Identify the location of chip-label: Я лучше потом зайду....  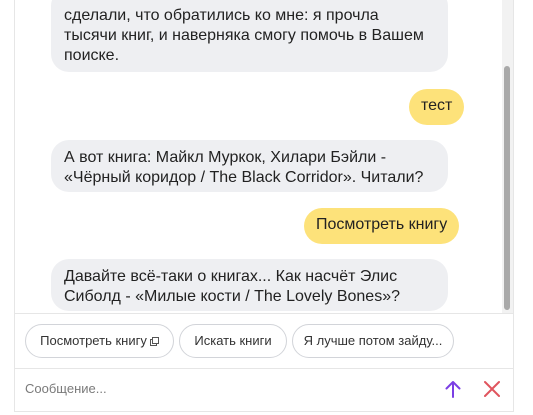
(373, 340).